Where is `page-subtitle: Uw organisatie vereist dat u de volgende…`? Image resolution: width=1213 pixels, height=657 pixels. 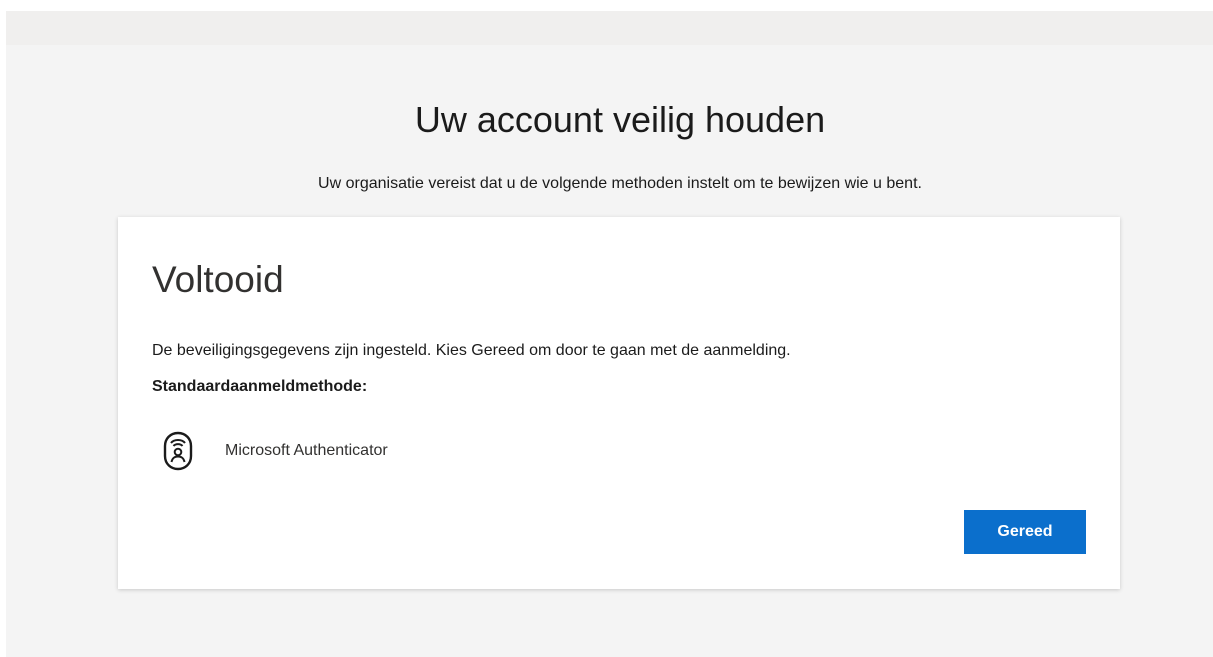
page-subtitle: Uw organisatie vereist dat u de volgende… is located at coordinates (620, 183).